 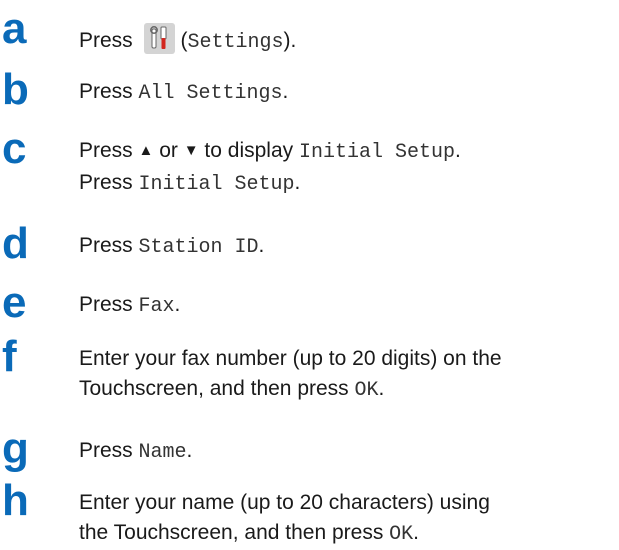 What do you see at coordinates (168, 150) in the screenshot?
I see `step-text: or` at bounding box center [168, 150].